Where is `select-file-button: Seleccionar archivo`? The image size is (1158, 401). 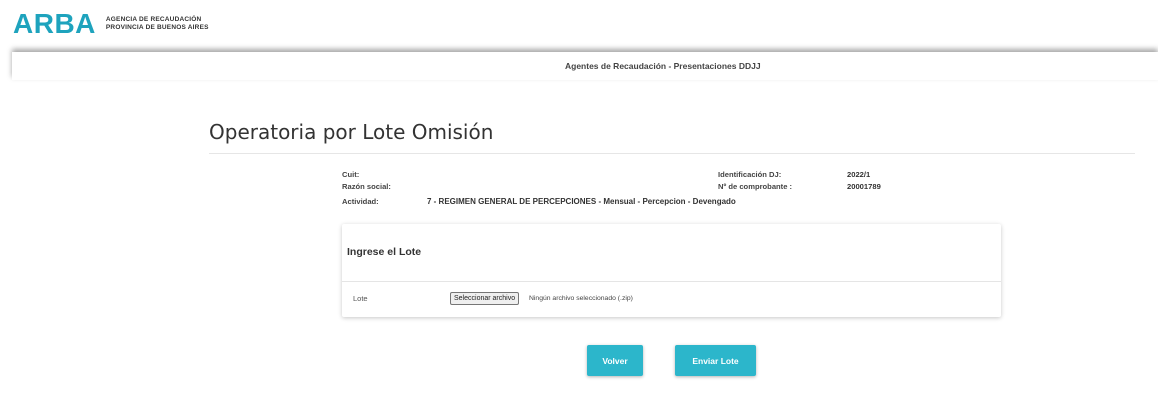
select-file-button: Seleccionar archivo is located at coordinates (485, 298).